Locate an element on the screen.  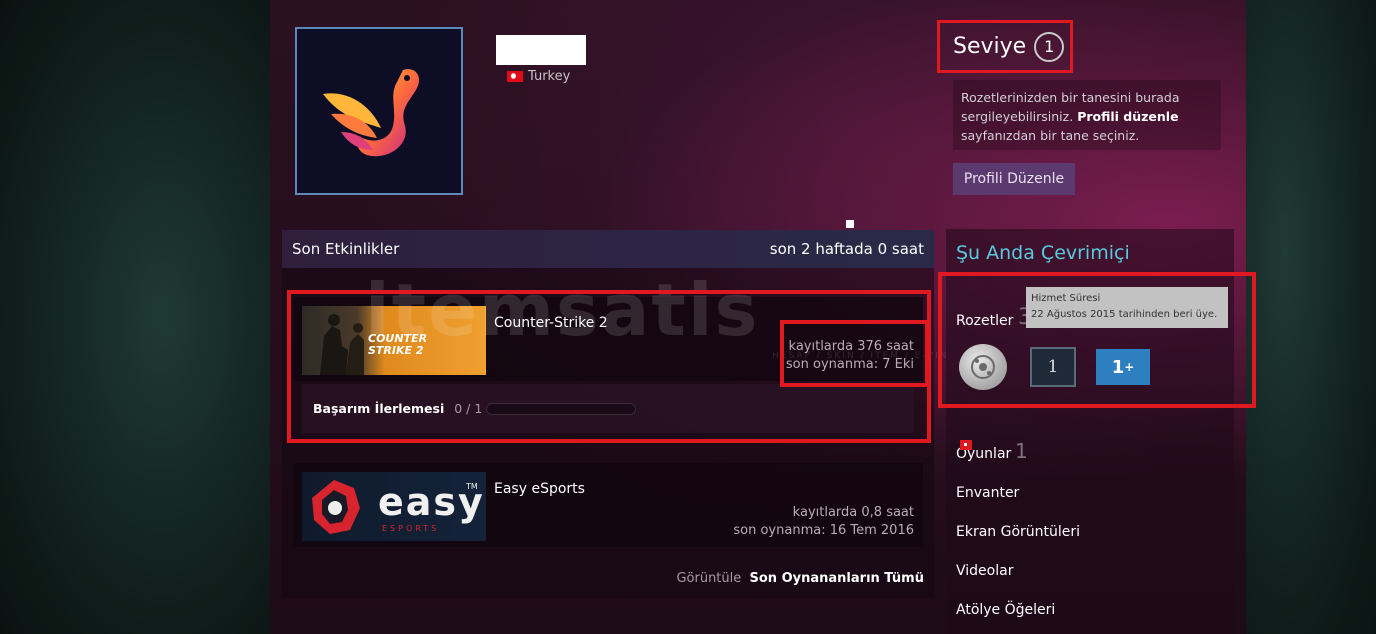
red-marker is located at coordinates (966, 445).